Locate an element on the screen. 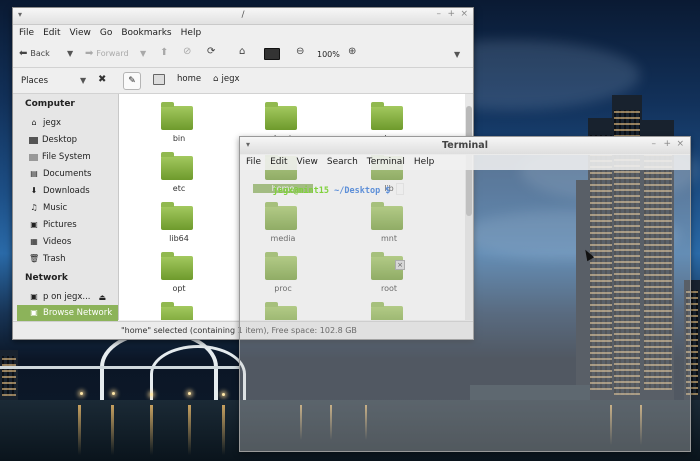 Image resolution: width=700 pixels, height=461 pixels. trash-icon: 🗑 is located at coordinates (34, 258).